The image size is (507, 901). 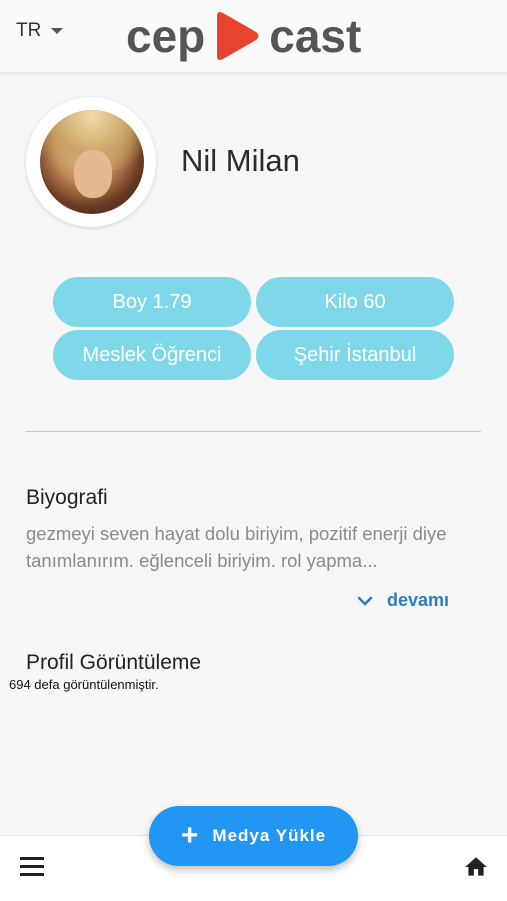 I want to click on chip-city: Şehir İstanbul, so click(x=355, y=355).